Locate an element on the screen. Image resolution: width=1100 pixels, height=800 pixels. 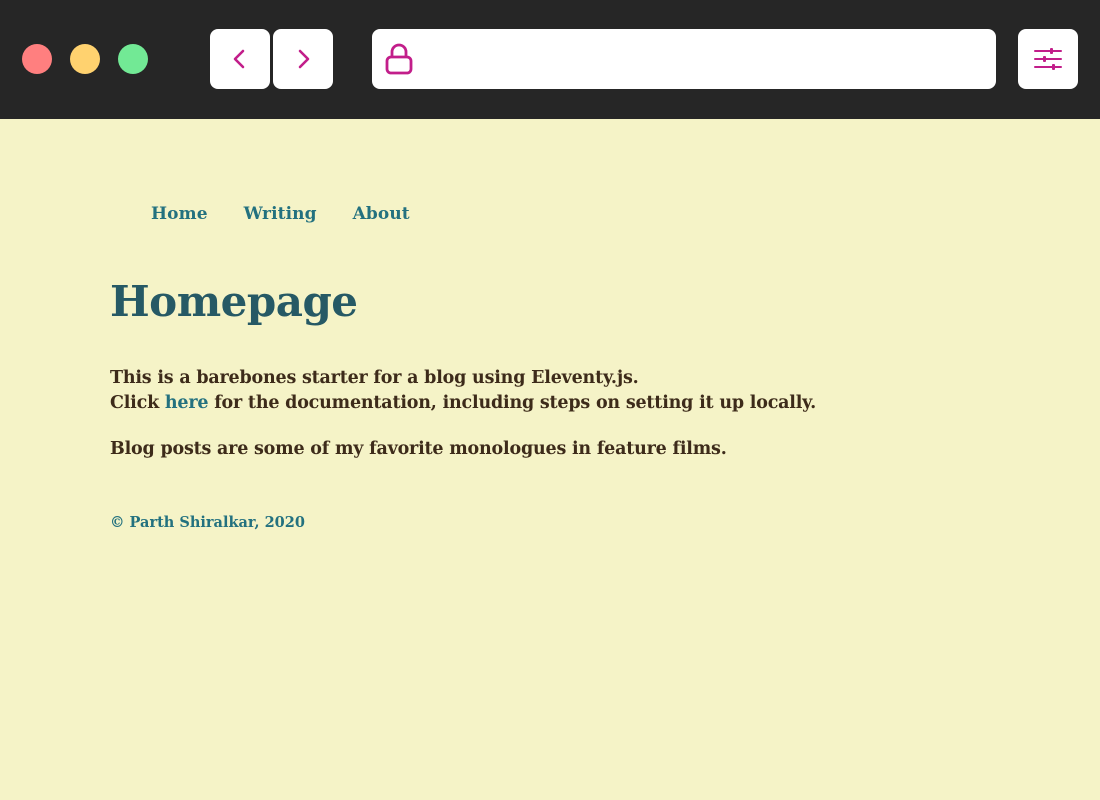
lock-icon is located at coordinates (399, 59).